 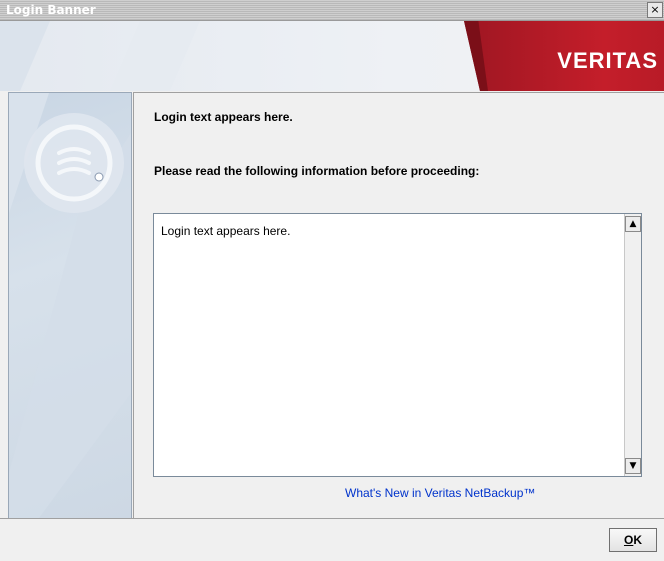 I want to click on whats-new-link: What's New in Veritas NetBackup™, so click(x=440, y=493).